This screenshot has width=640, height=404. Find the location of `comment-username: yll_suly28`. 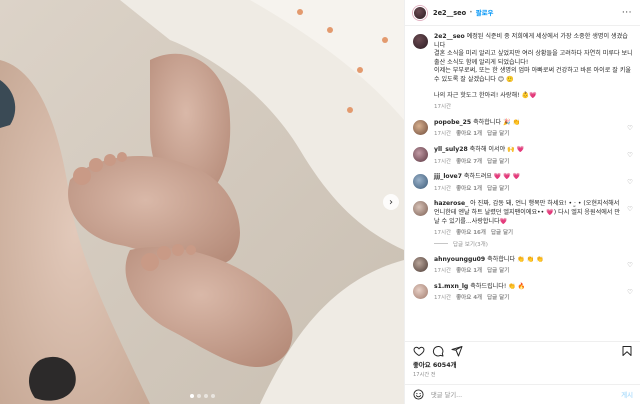

comment-username: yll_suly28 is located at coordinates (451, 149).